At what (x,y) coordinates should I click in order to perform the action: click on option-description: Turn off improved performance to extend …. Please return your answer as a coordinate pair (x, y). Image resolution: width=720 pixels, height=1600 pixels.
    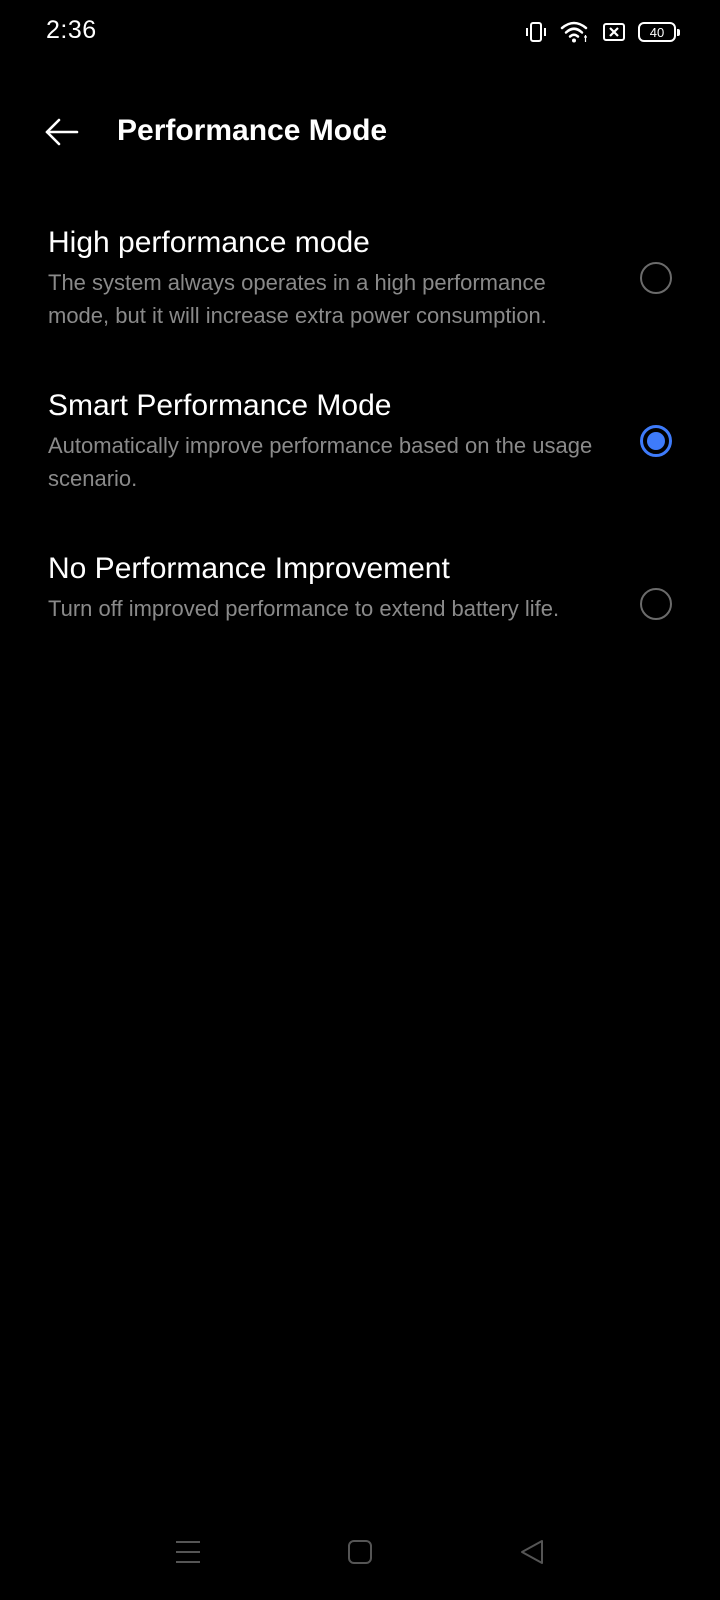
    Looking at the image, I should click on (304, 608).